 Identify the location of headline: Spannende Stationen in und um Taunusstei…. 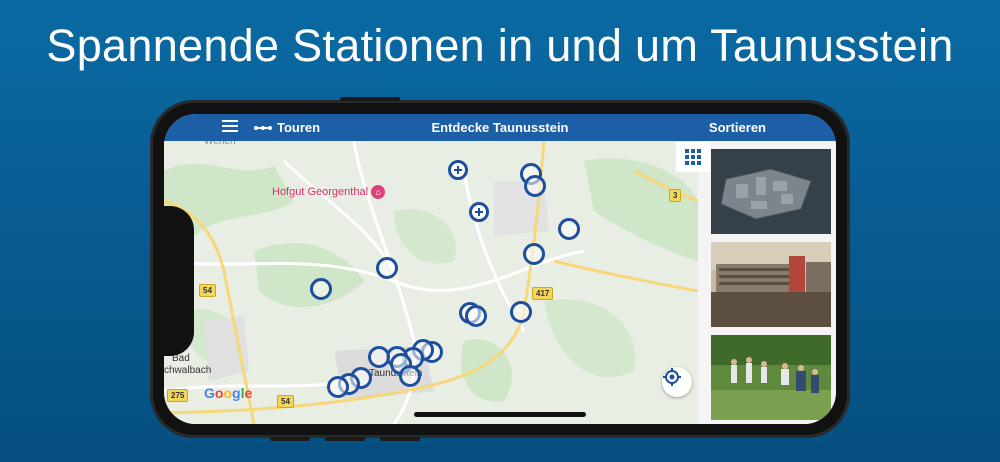
(500, 45).